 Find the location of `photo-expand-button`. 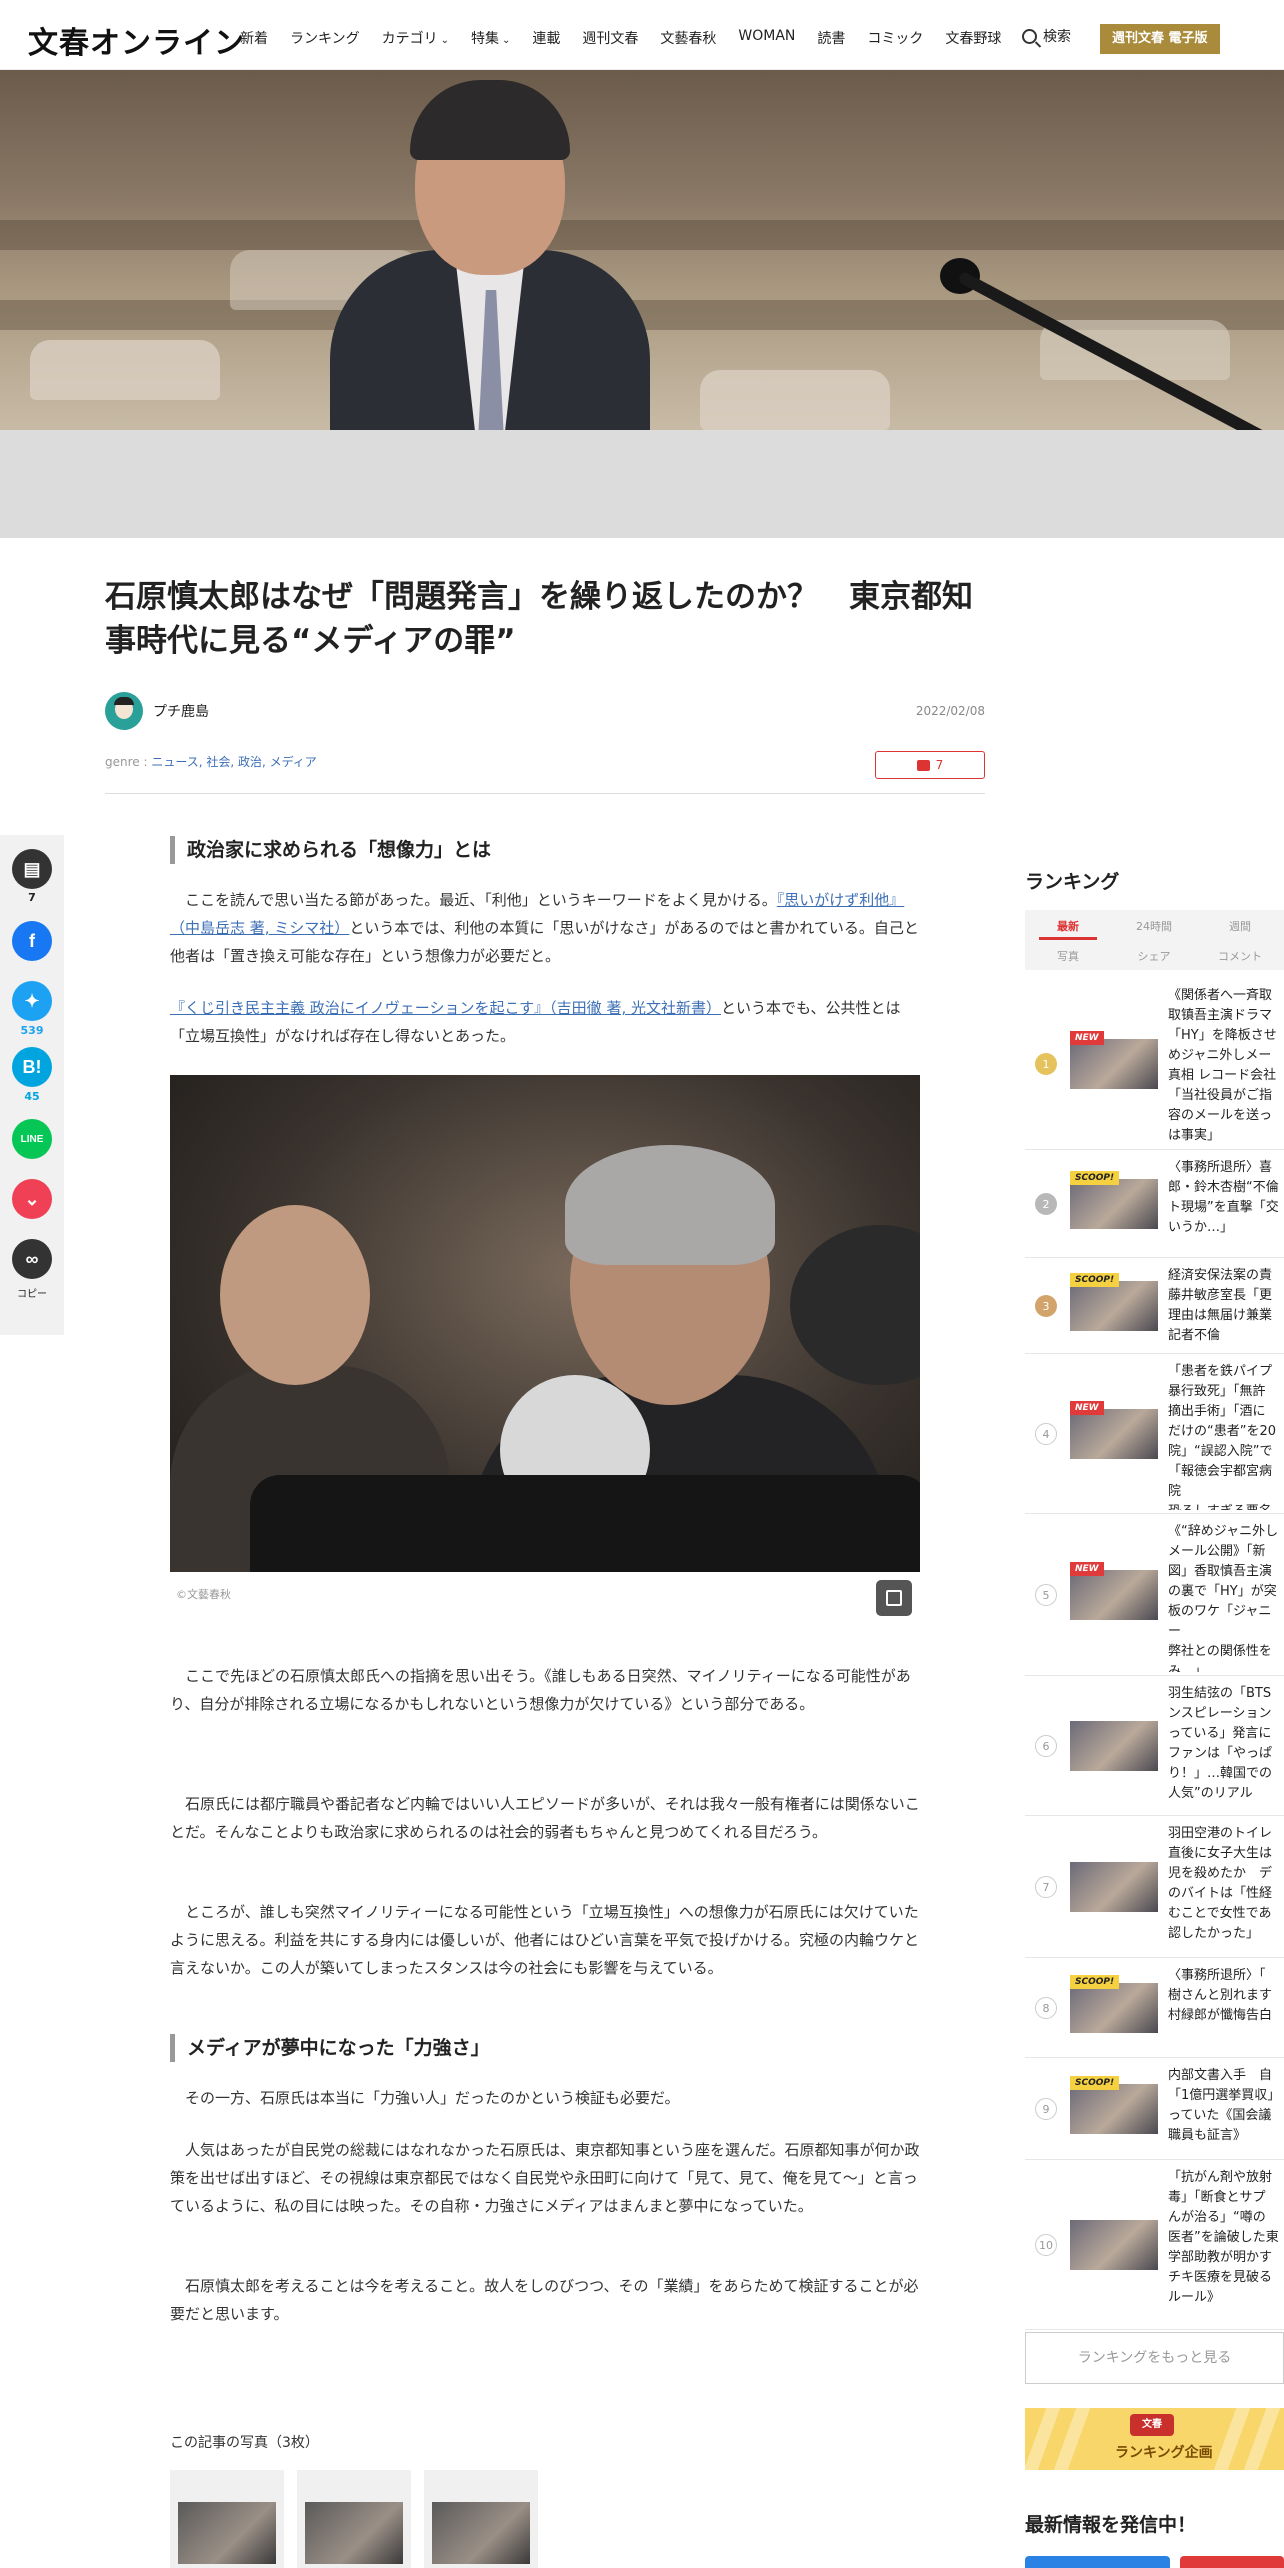

photo-expand-button is located at coordinates (894, 1598).